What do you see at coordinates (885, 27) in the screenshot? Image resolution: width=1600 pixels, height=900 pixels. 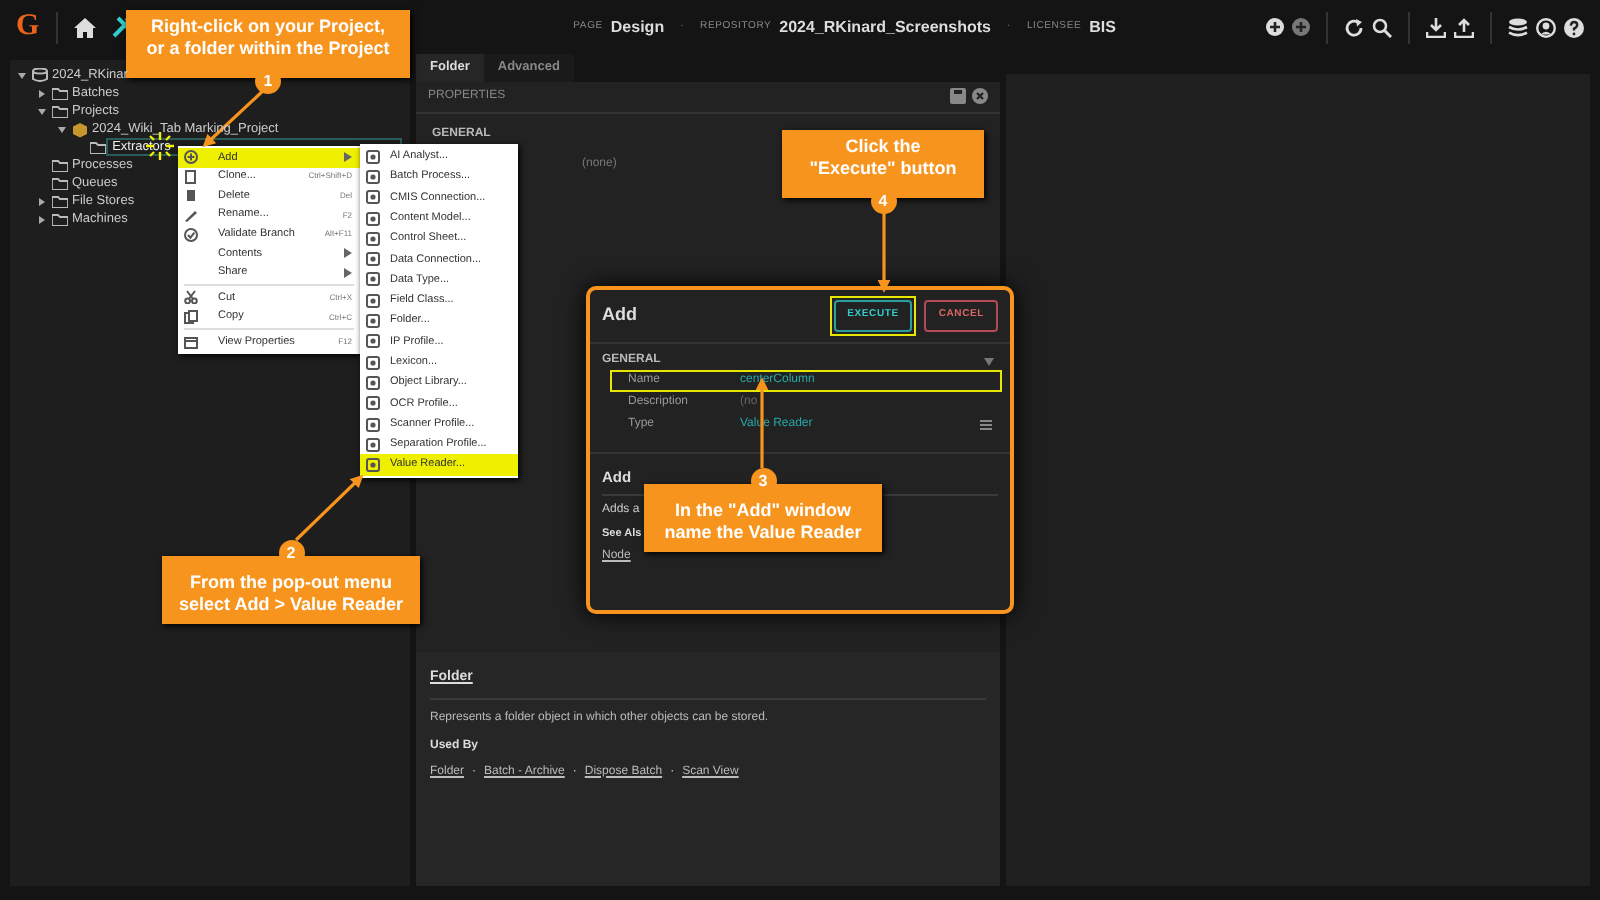 I see `repository-value: 2024_RKinard_Screenshots` at bounding box center [885, 27].